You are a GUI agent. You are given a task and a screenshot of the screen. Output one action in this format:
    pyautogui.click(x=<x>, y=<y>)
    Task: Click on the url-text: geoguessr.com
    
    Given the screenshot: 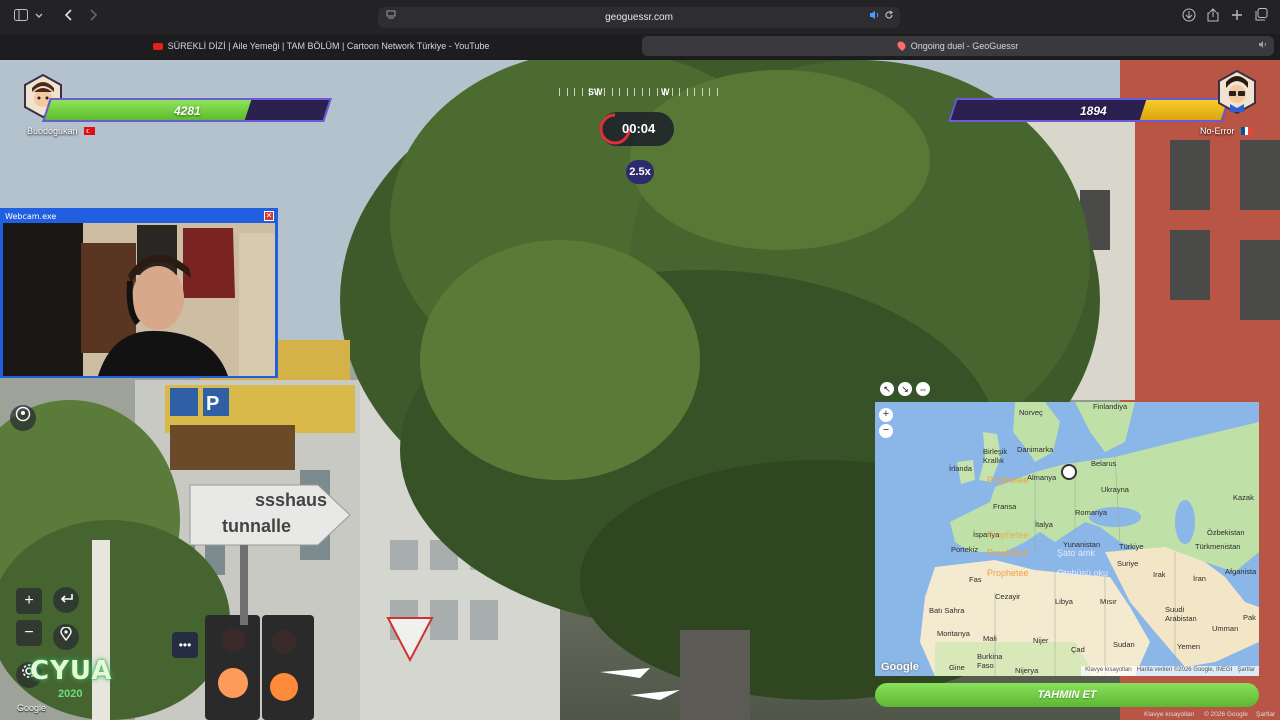 What is the action you would take?
    pyautogui.click(x=639, y=17)
    